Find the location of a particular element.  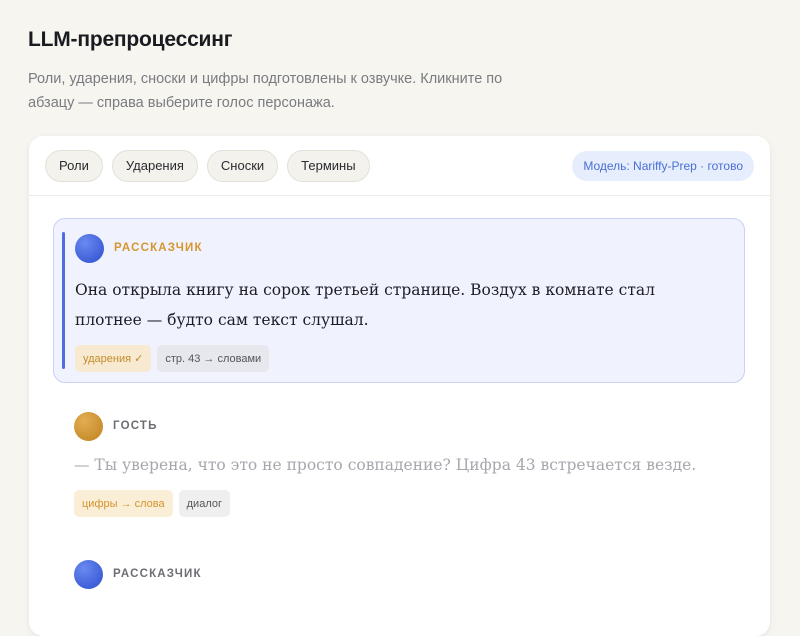

chip-terms: Термины is located at coordinates (328, 165).